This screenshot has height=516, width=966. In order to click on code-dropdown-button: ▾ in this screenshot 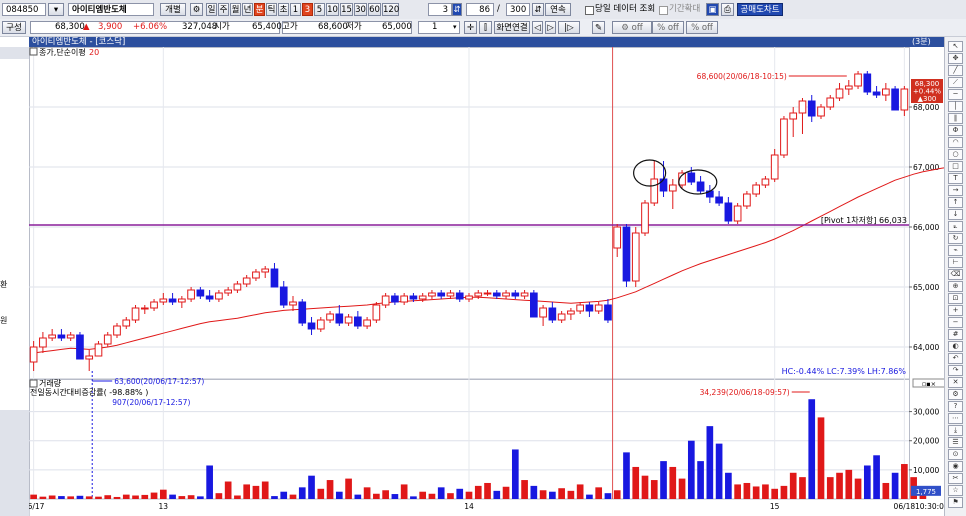, I will do `click(56, 9)`.